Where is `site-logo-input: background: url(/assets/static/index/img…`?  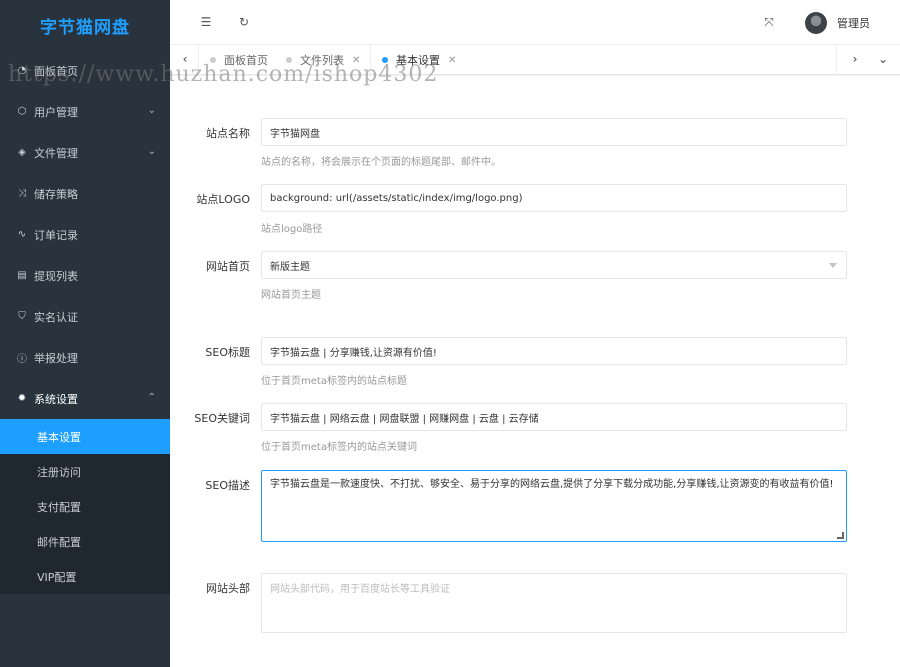
site-logo-input: background: url(/assets/static/index/img… is located at coordinates (554, 198).